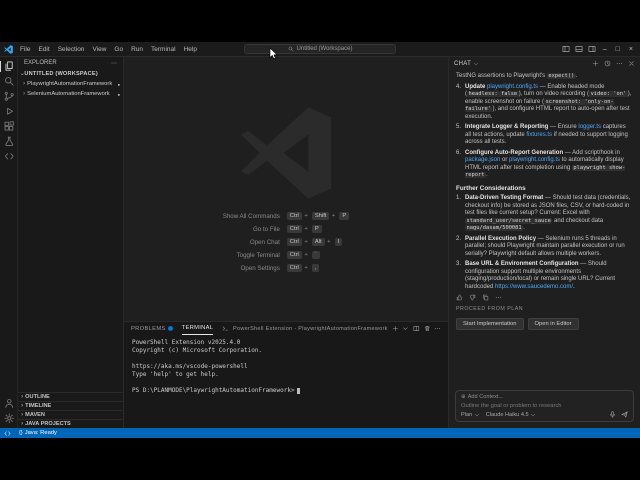  What do you see at coordinates (9, 96) in the screenshot?
I see `source-control` at bounding box center [9, 96].